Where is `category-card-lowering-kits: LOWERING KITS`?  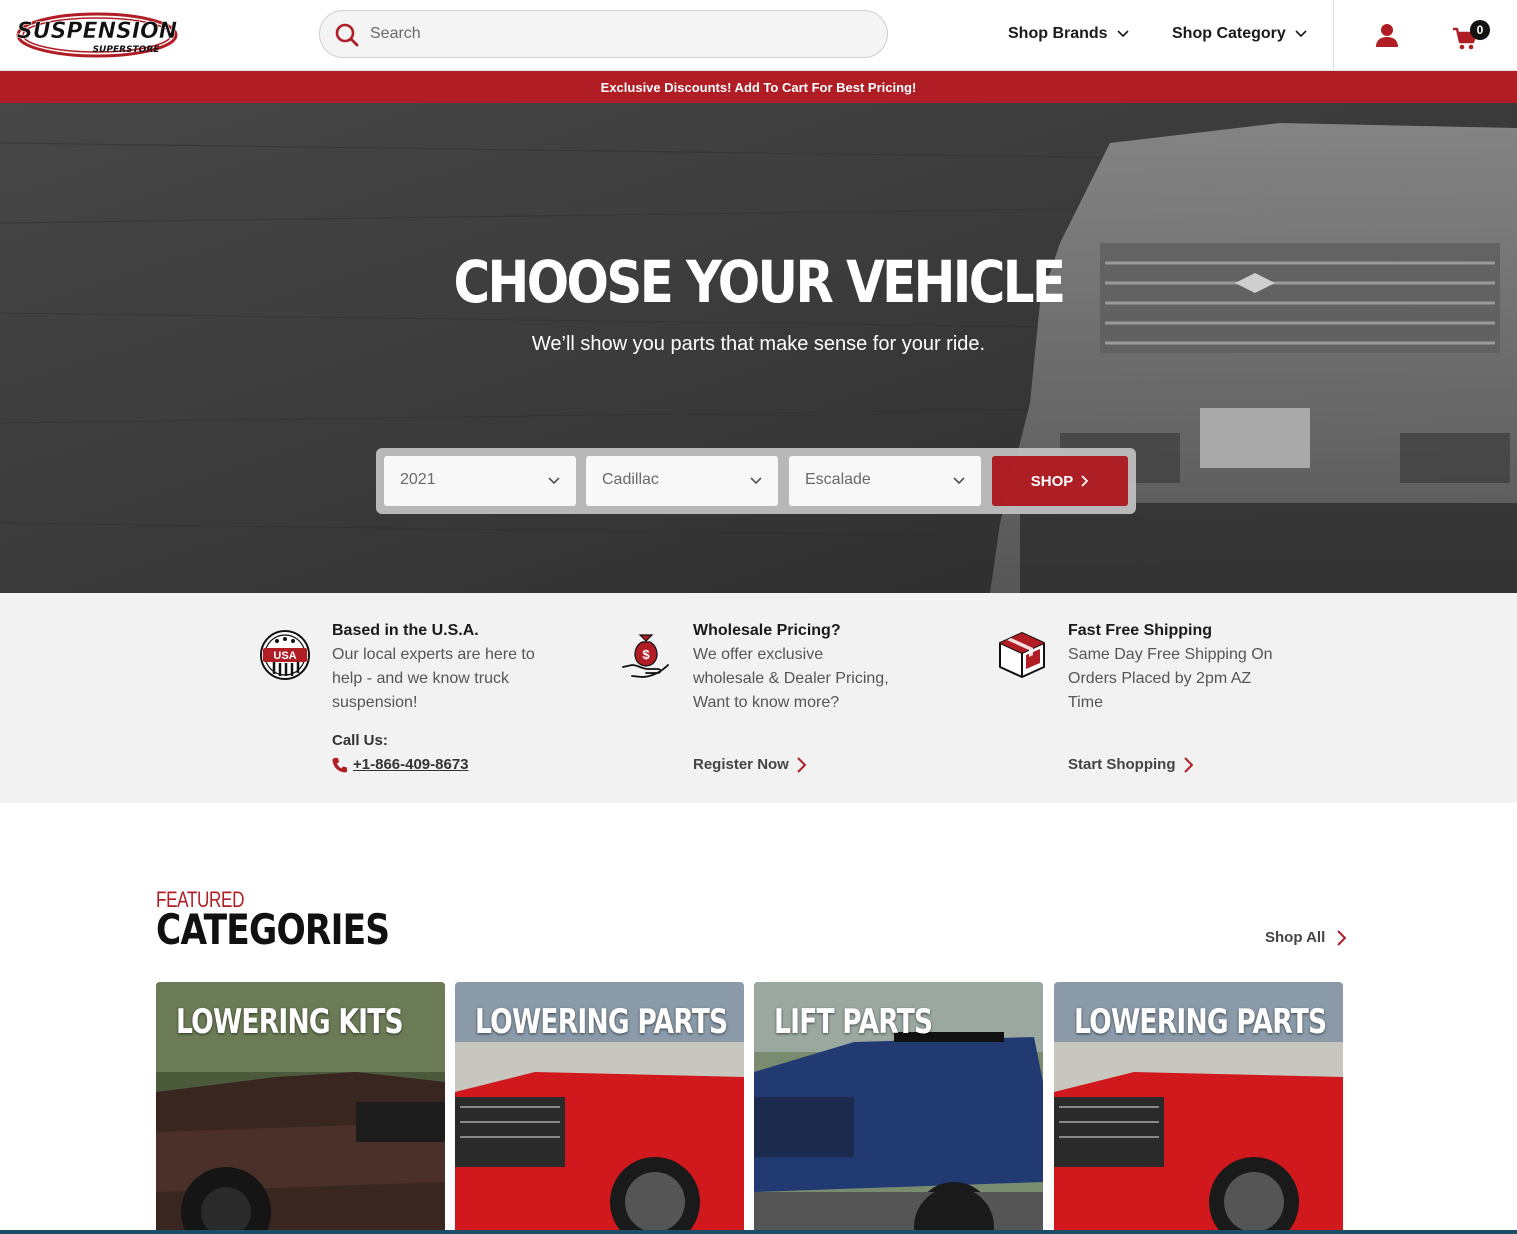
category-card-lowering-kits: LOWERING KITS is located at coordinates (300, 1108).